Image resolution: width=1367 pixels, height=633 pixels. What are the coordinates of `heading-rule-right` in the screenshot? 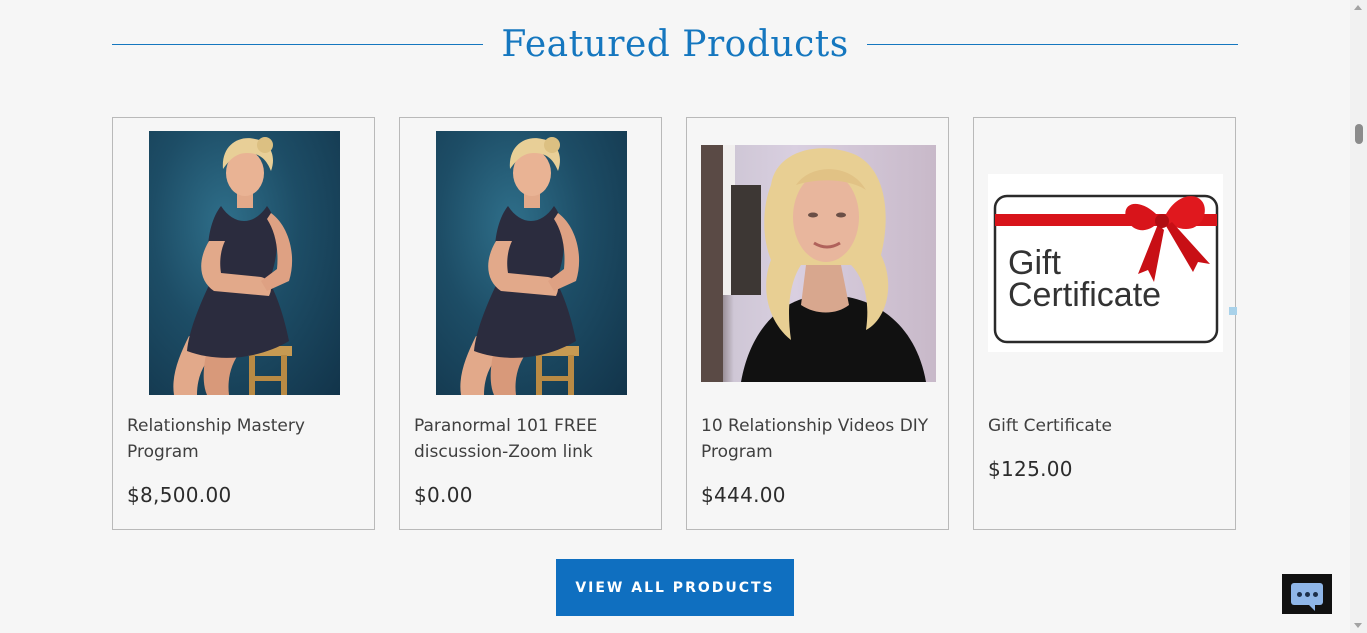 It's located at (1052, 44).